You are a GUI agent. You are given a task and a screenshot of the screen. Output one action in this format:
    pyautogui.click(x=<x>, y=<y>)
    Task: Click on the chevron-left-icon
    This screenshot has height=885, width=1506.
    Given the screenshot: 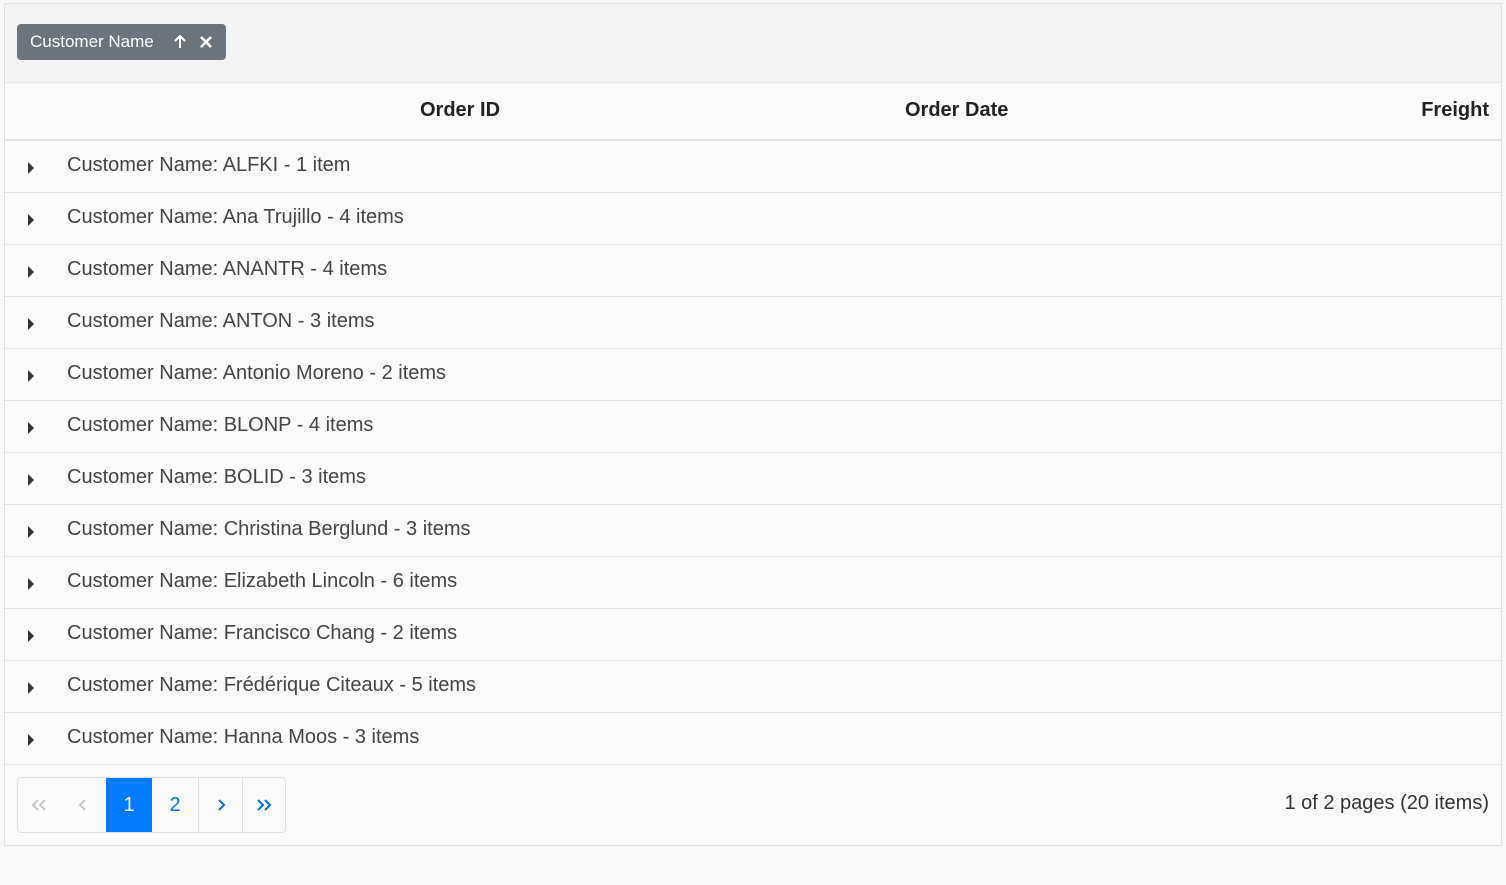 What is the action you would take?
    pyautogui.click(x=82, y=805)
    